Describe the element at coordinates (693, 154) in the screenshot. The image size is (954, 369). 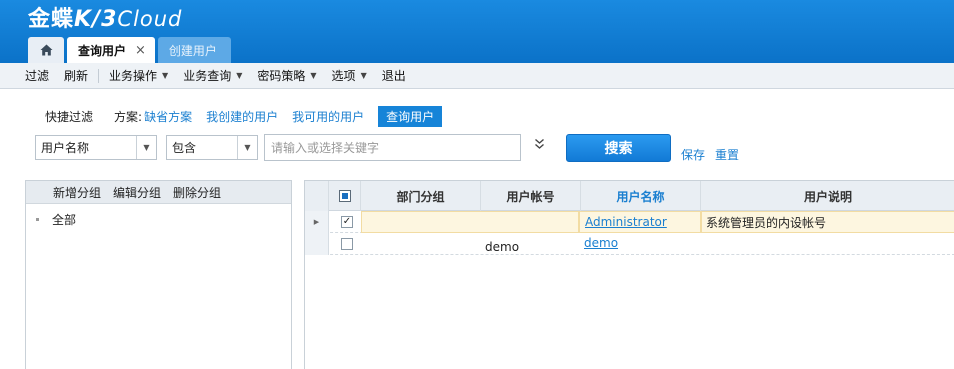
I see `save-link: 保存` at that location.